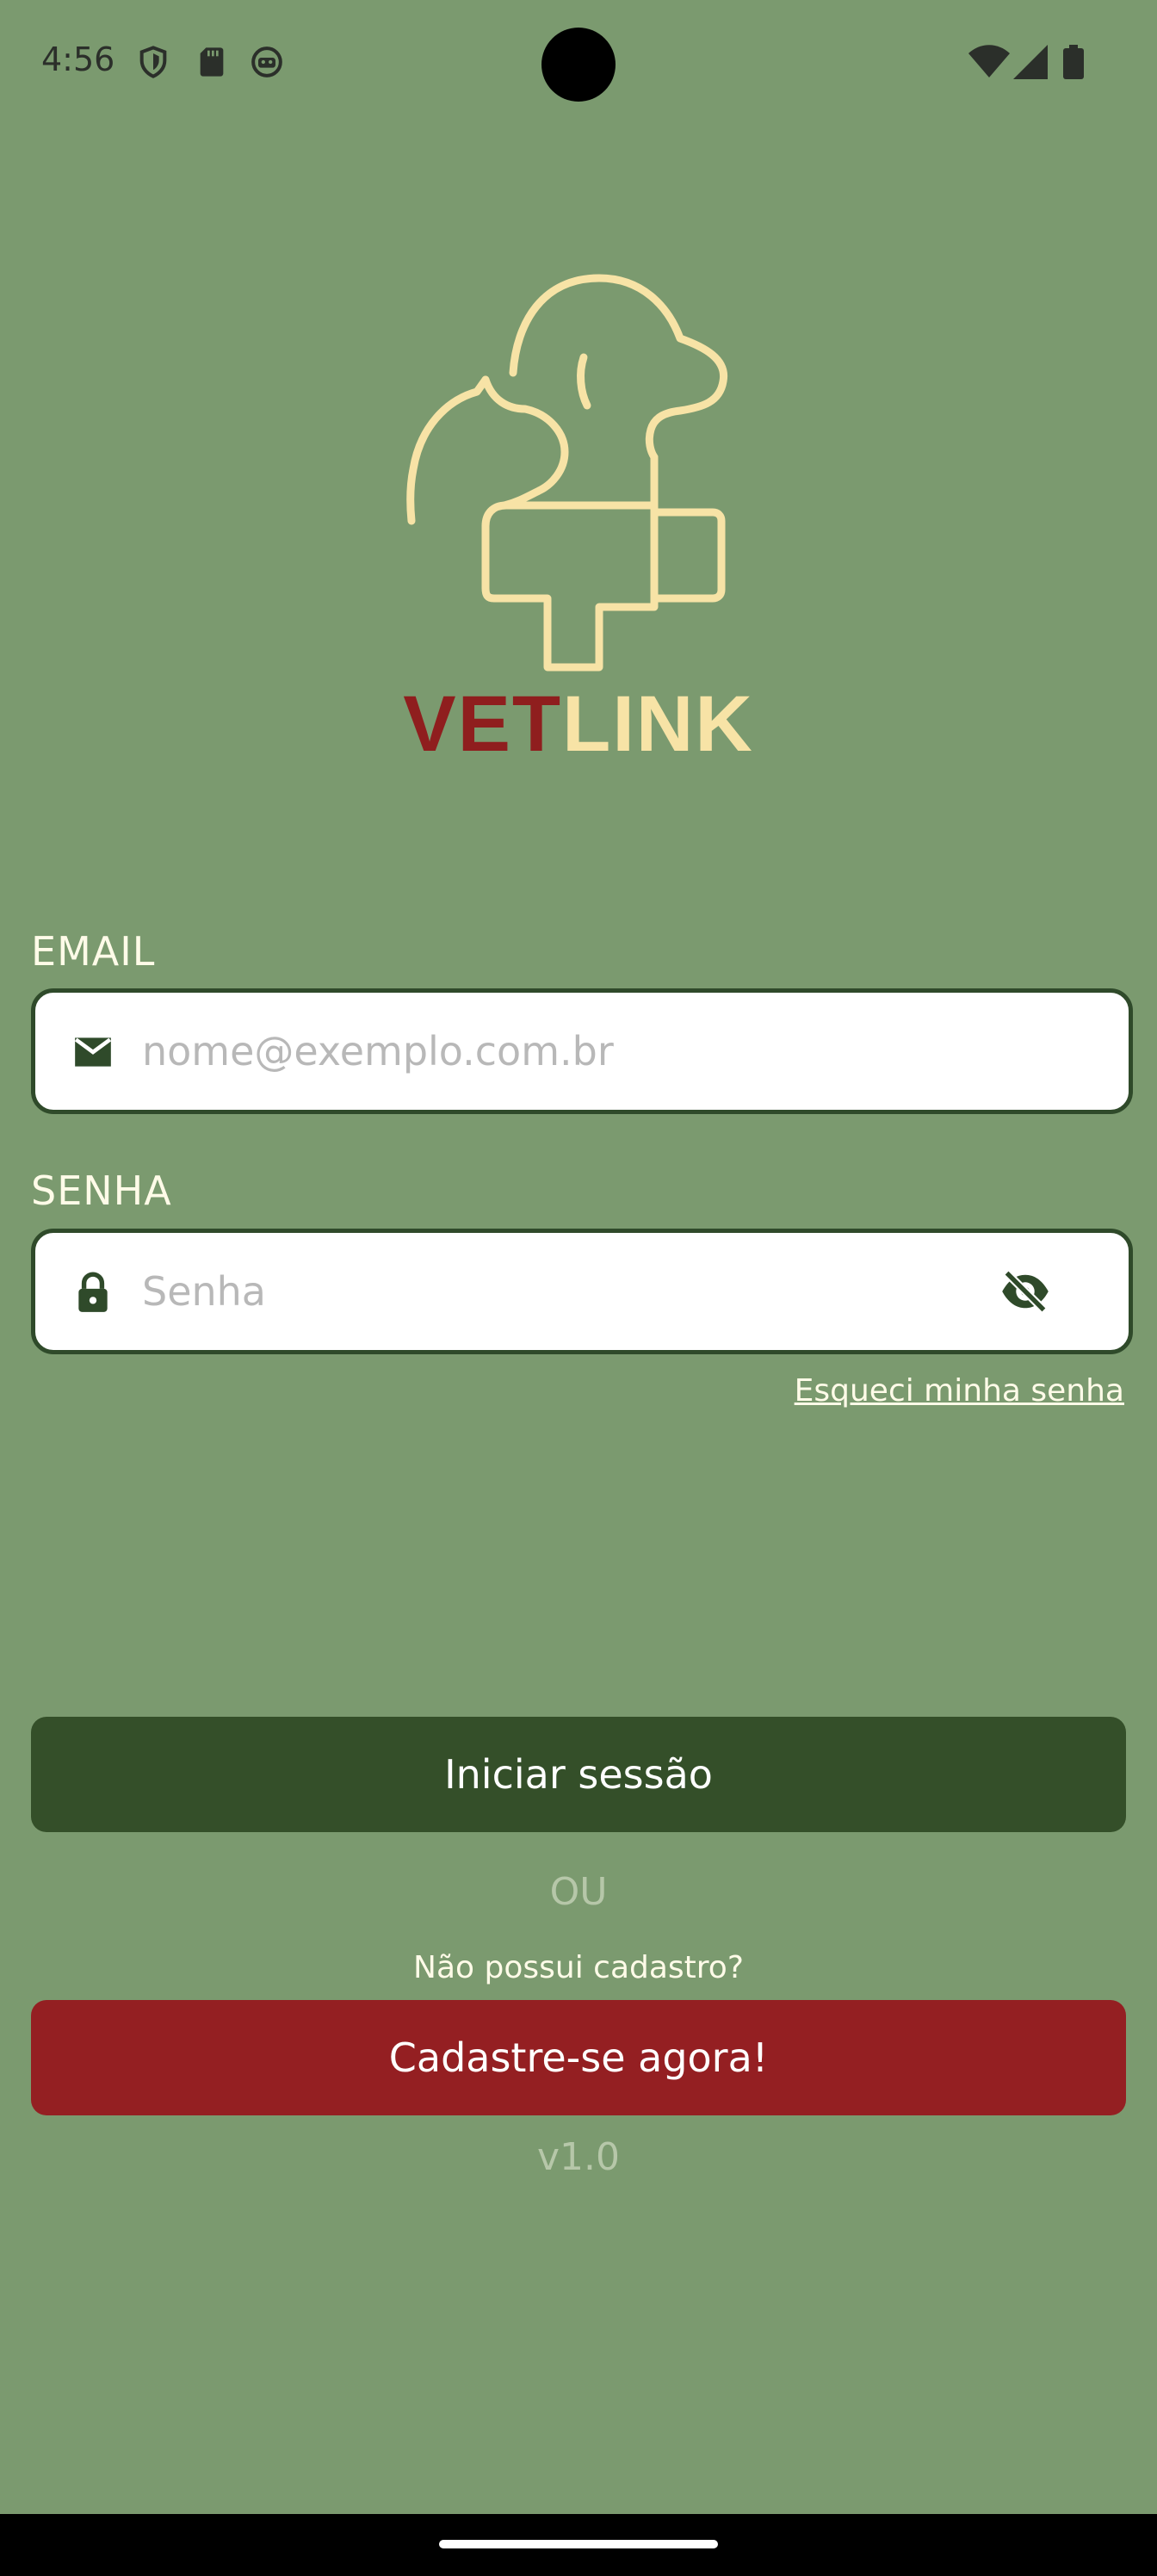 This screenshot has width=1157, height=2576. I want to click on email-field-box, so click(582, 1051).